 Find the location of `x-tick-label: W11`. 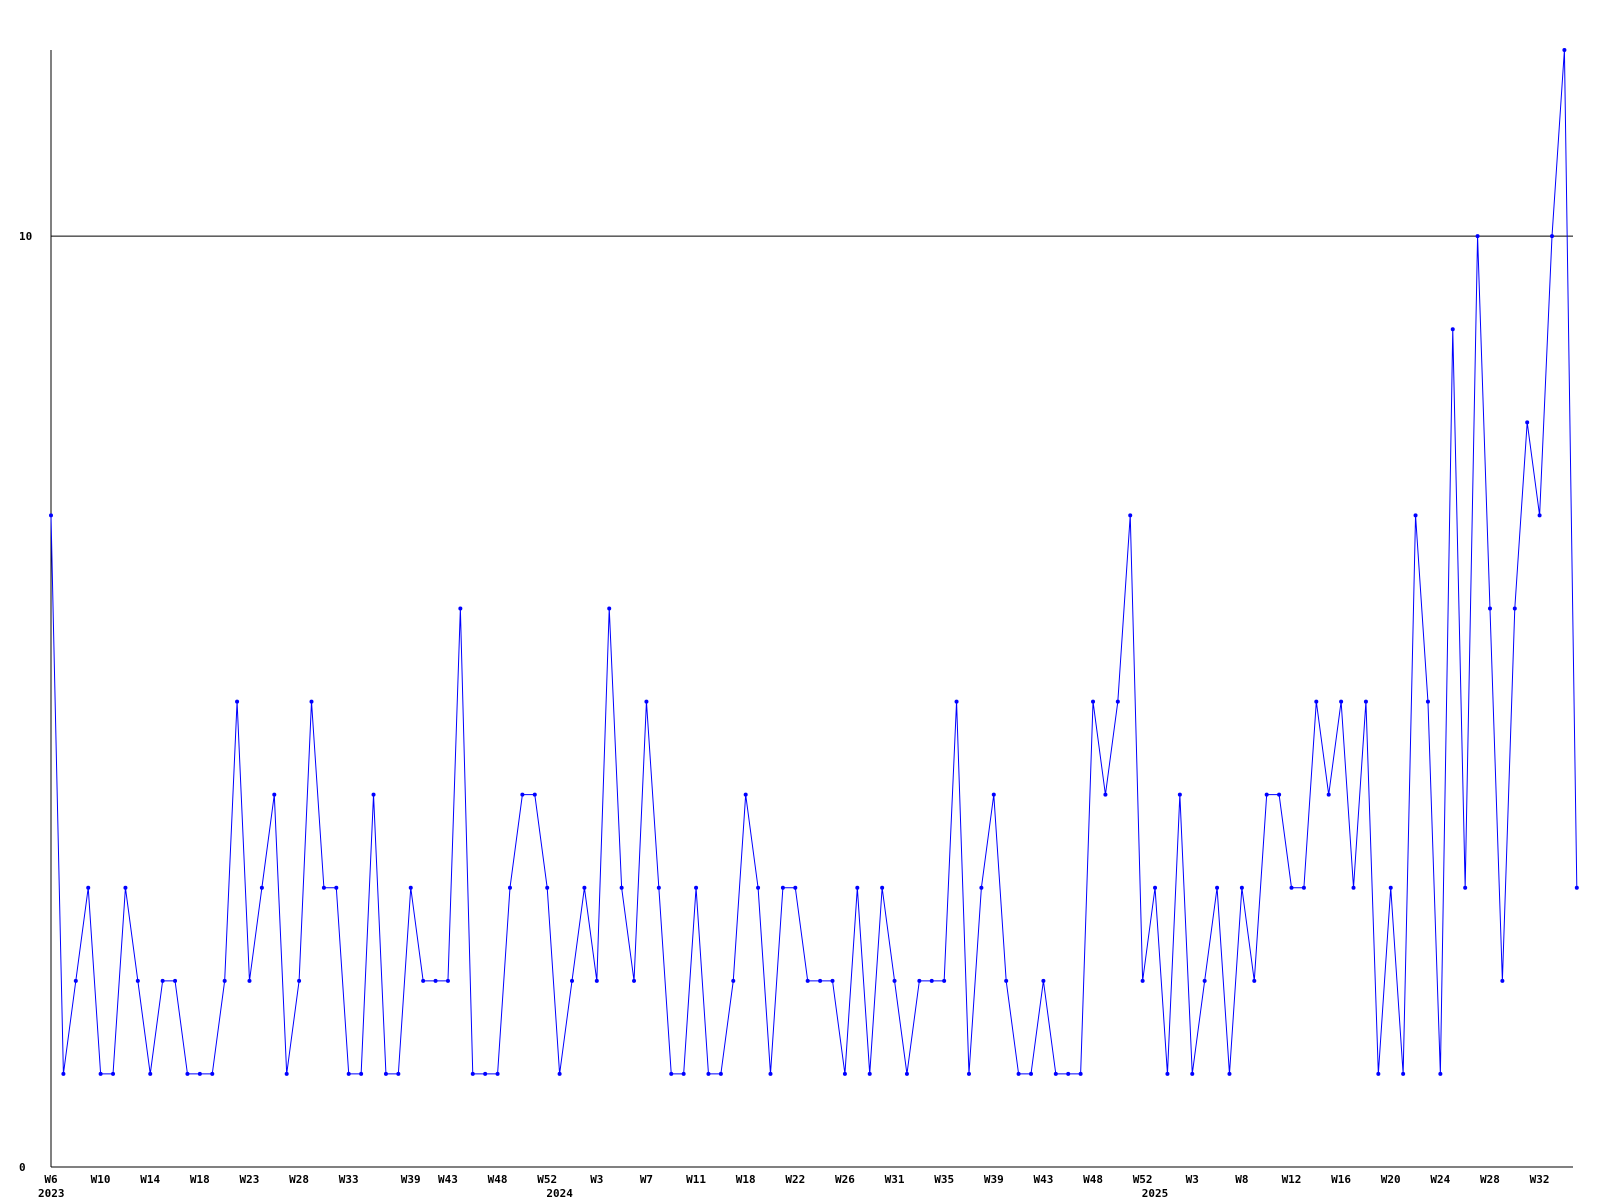

x-tick-label: W11 is located at coordinates (696, 1179).